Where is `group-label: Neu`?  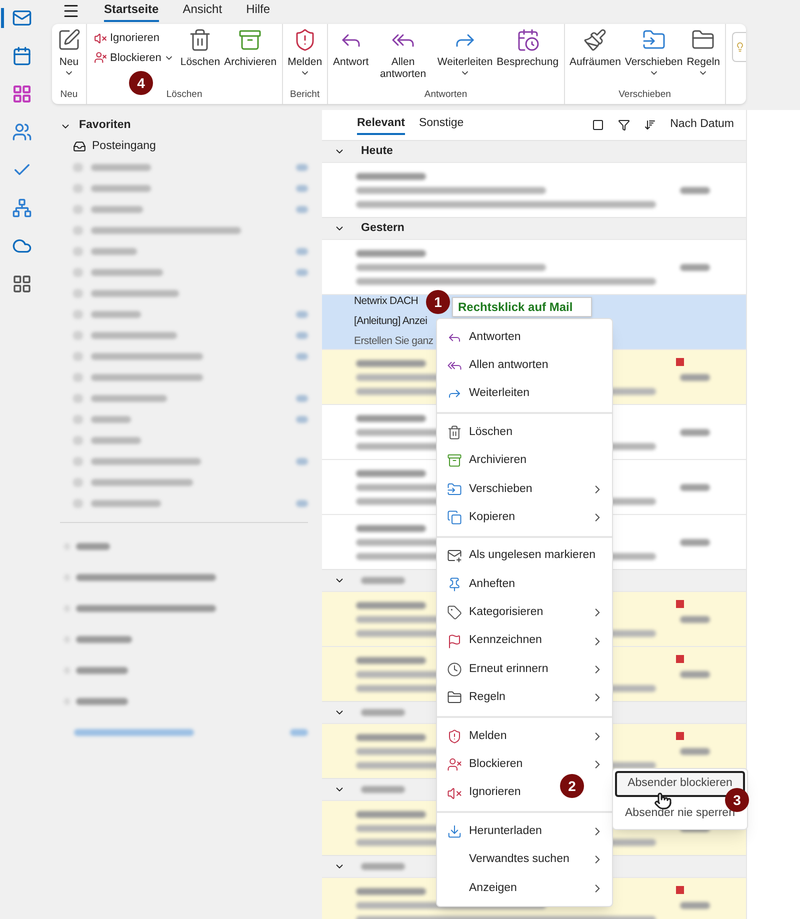 group-label: Neu is located at coordinates (69, 95).